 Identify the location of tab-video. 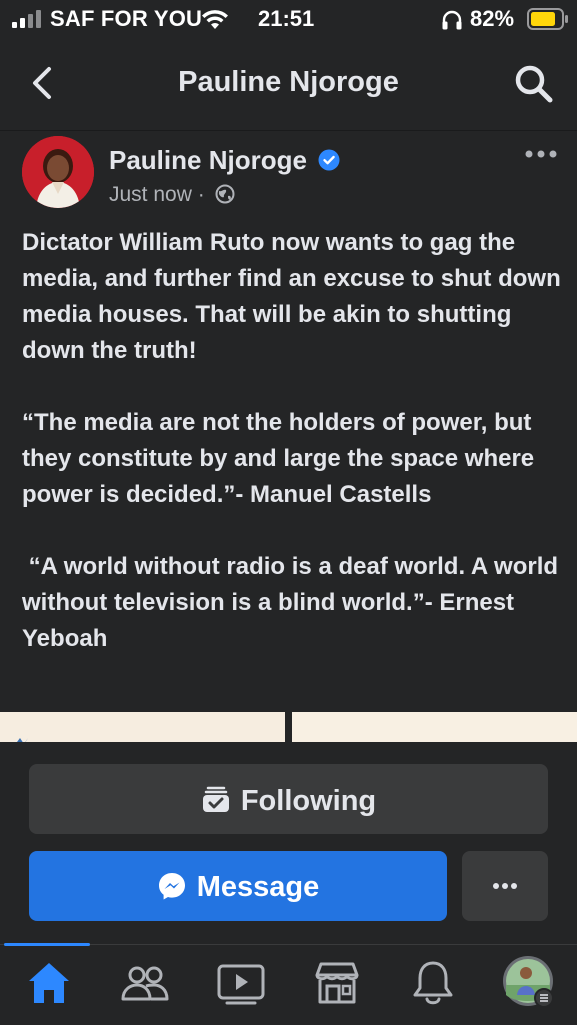
(241, 983).